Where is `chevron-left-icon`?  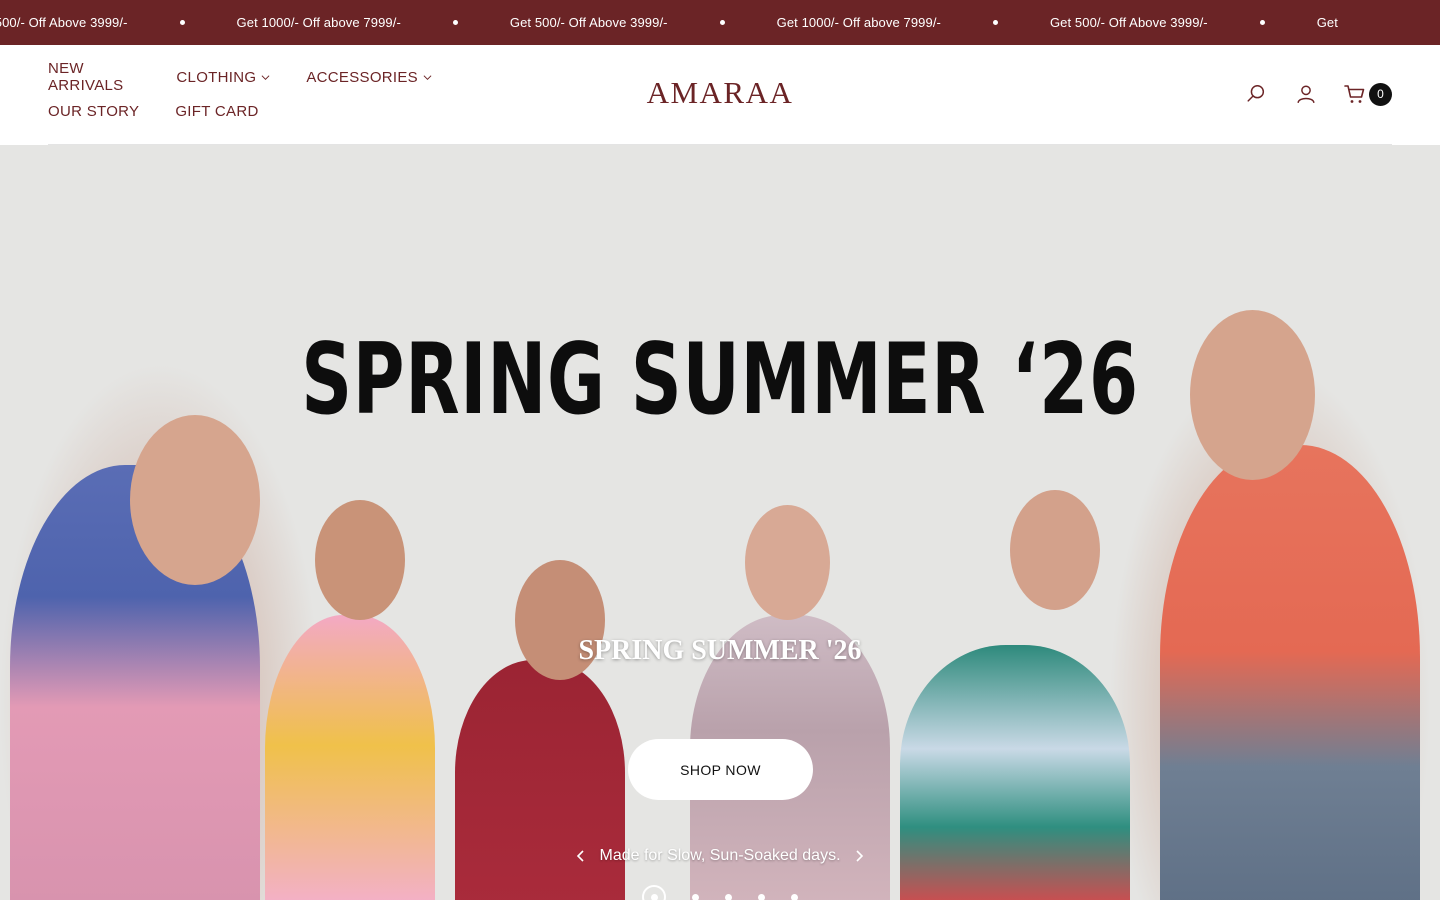
chevron-left-icon is located at coordinates (581, 856).